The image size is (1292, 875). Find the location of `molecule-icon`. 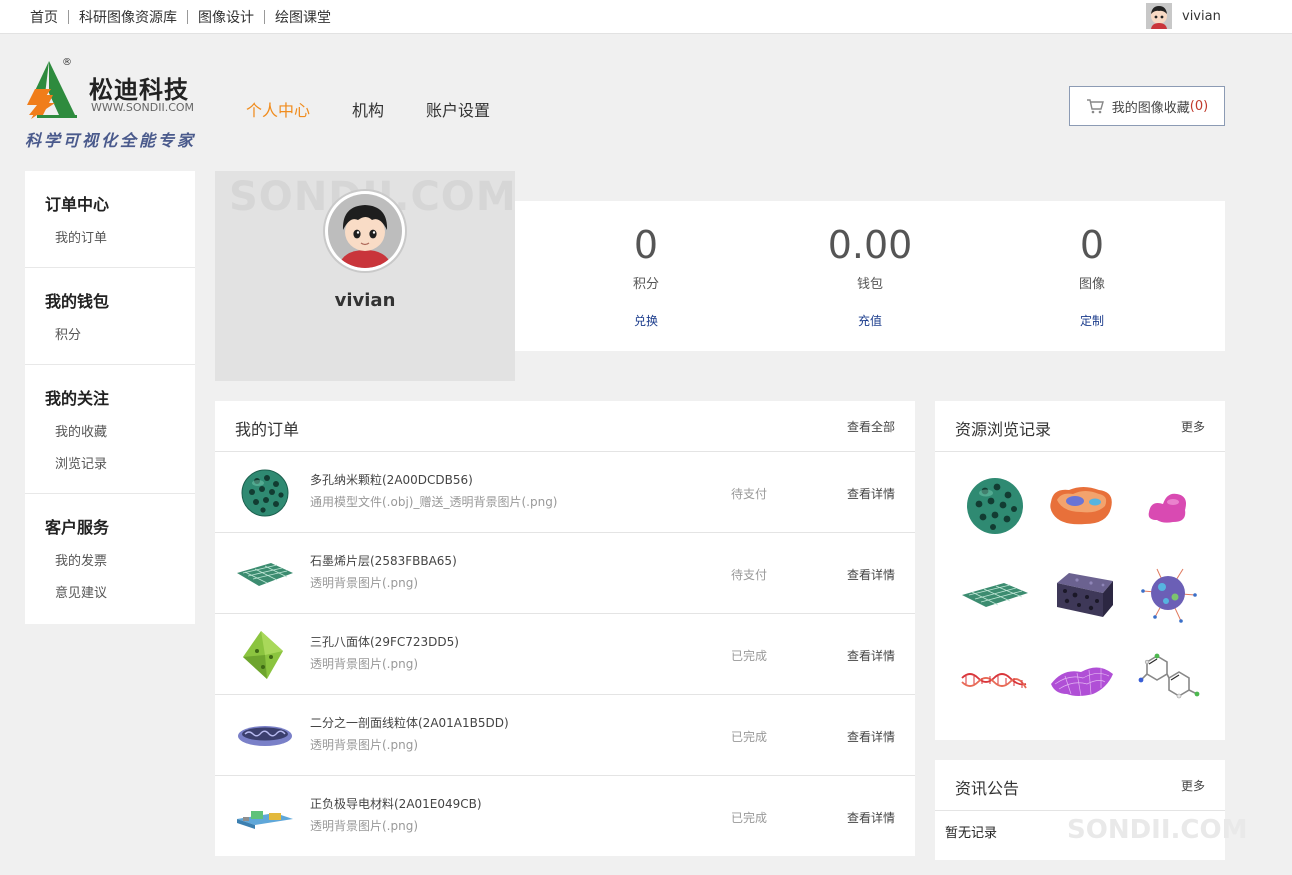

molecule-icon is located at coordinates (1169, 676).